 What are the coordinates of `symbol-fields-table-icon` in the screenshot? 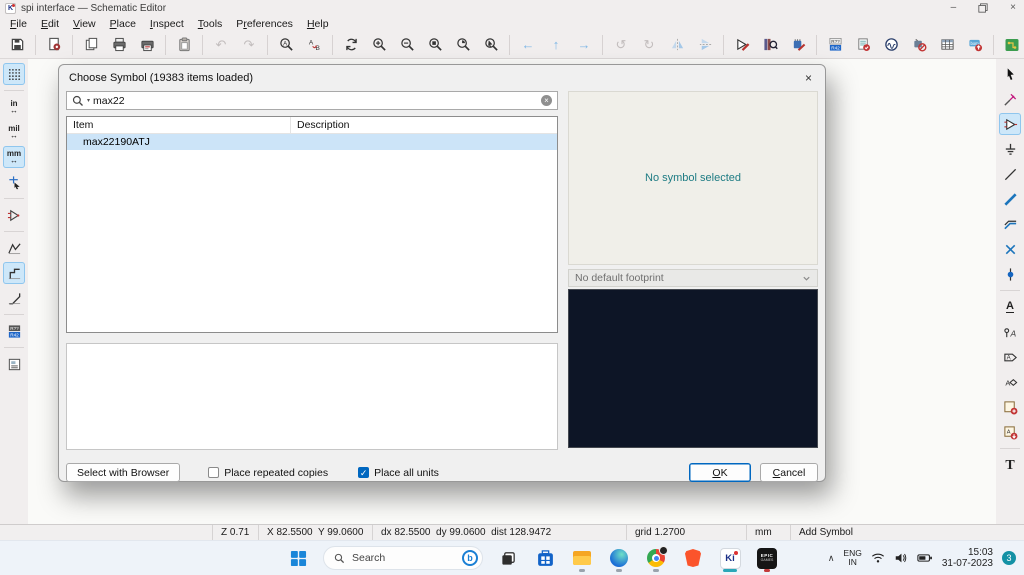 It's located at (947, 45).